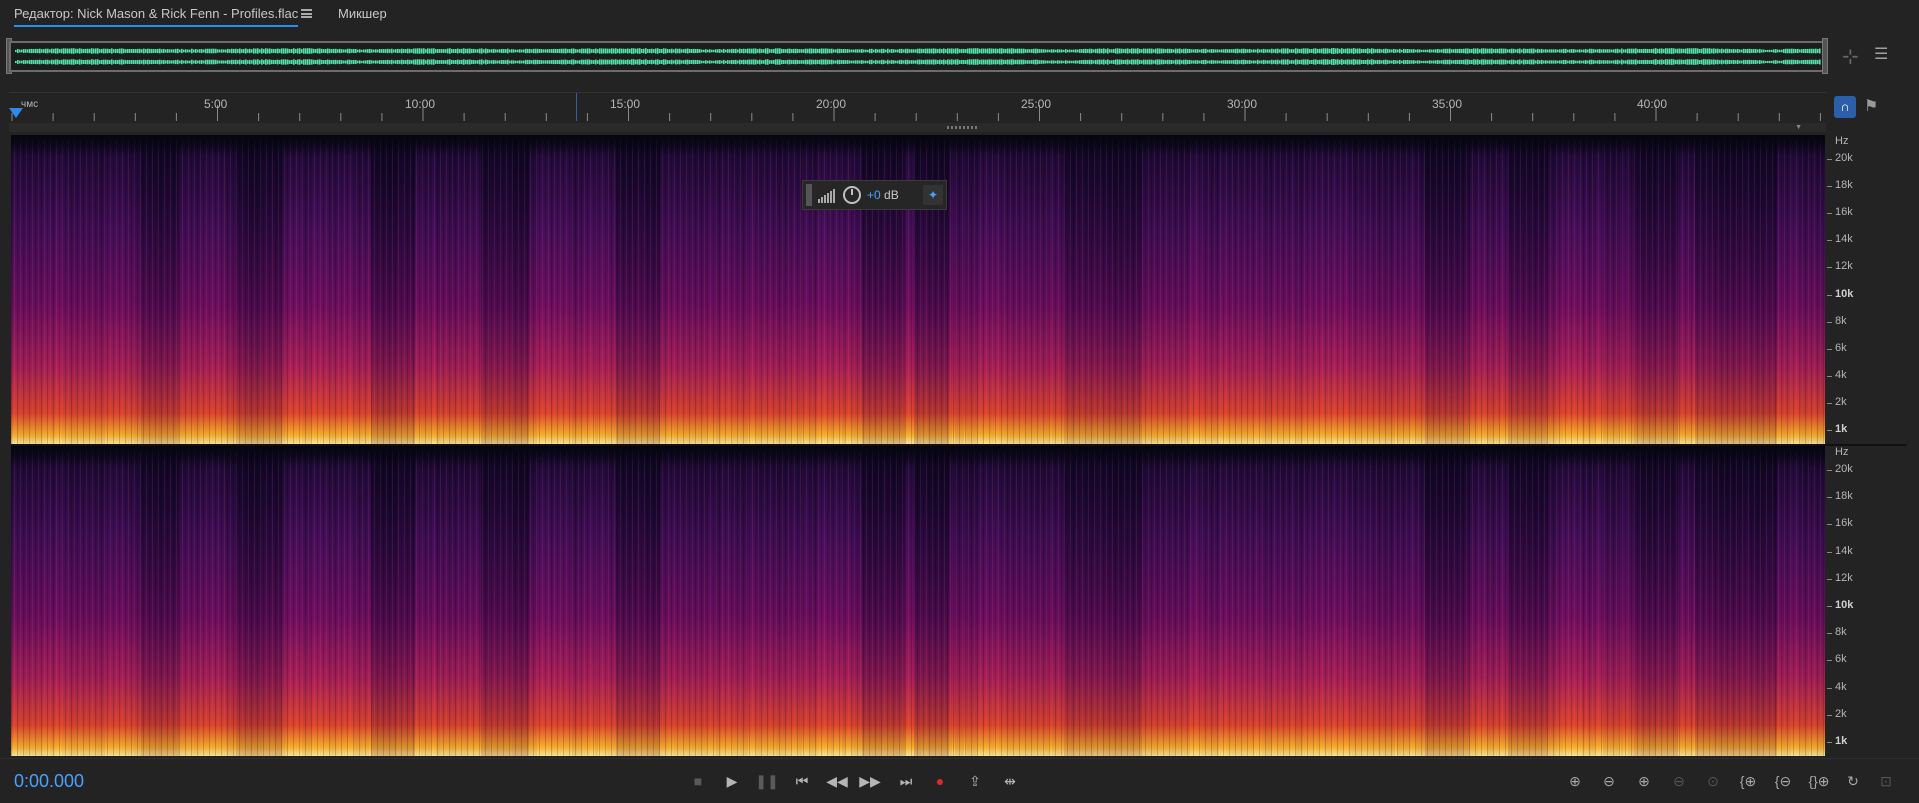 The image size is (1919, 803). I want to click on zoom-out-full-button: {⊖, so click(1783, 781).